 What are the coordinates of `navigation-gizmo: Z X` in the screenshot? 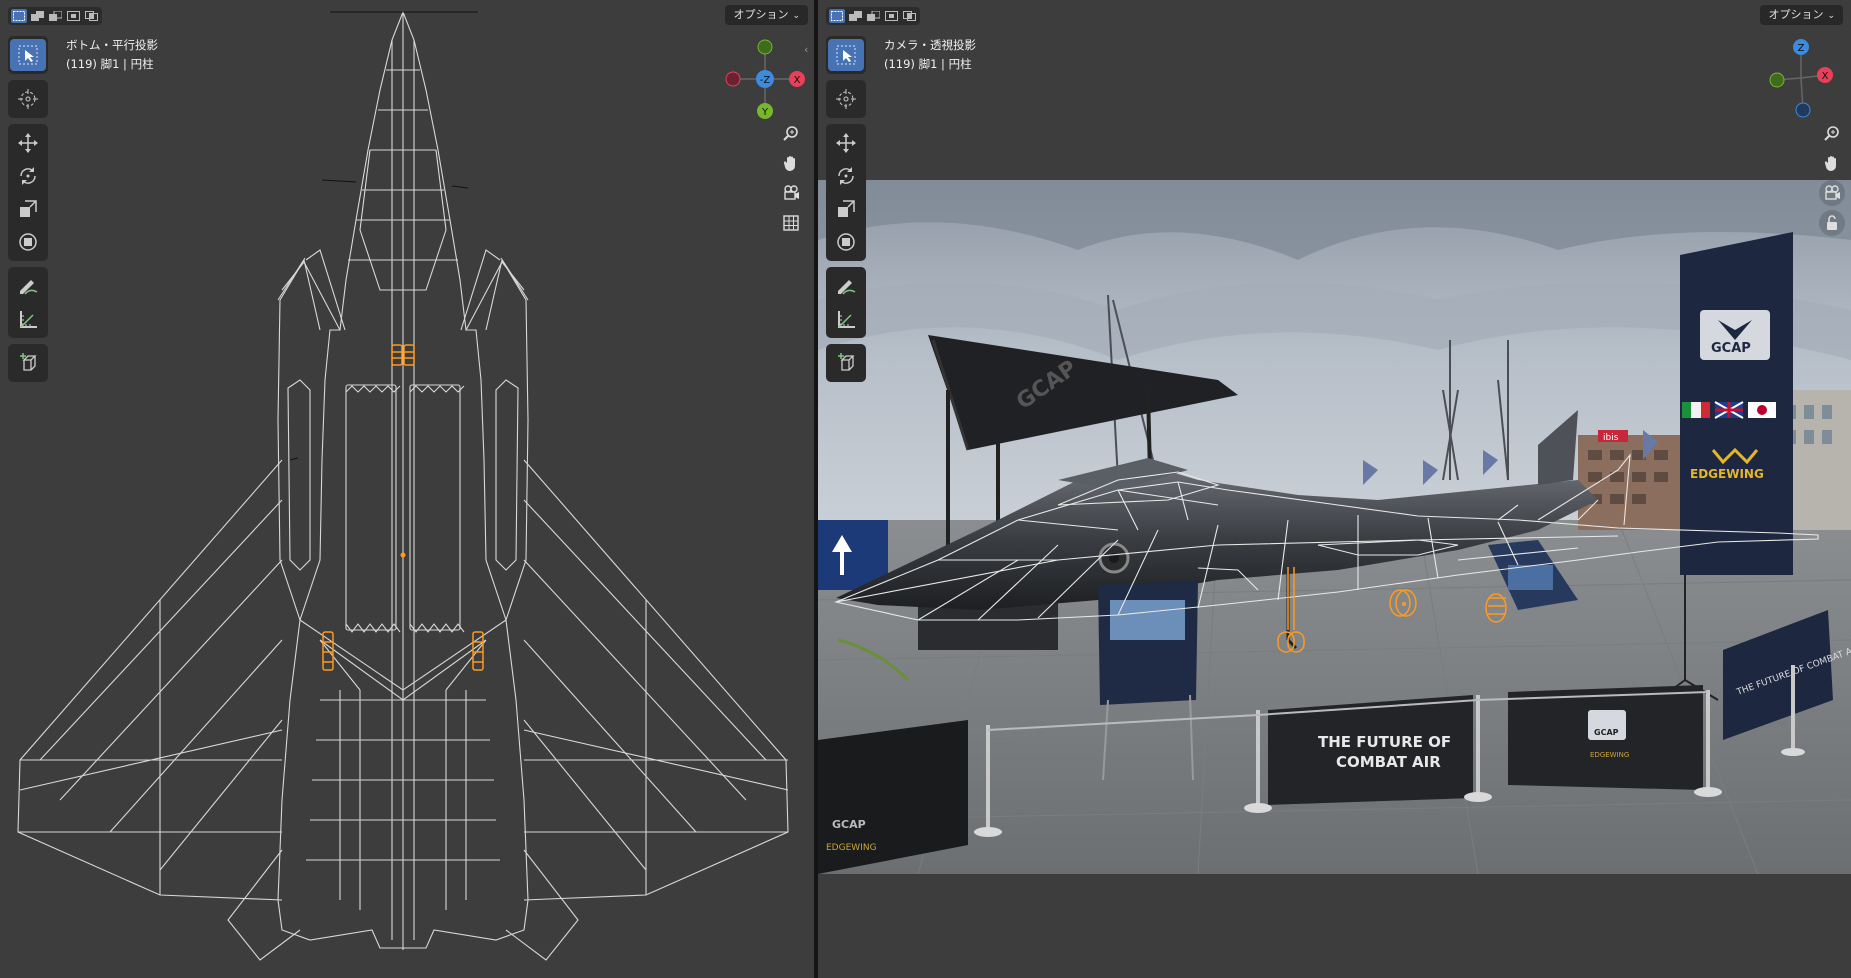 It's located at (1802, 77).